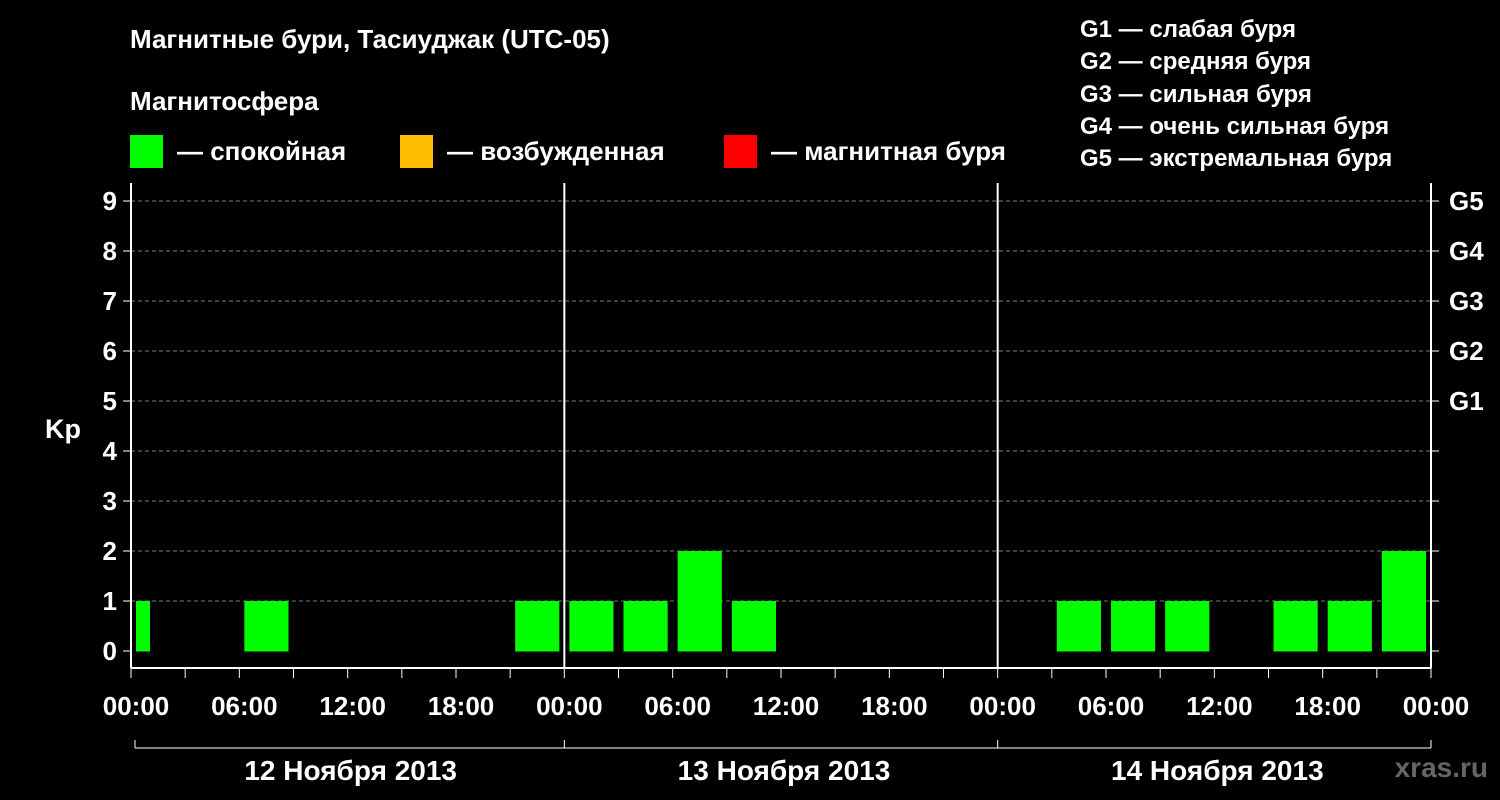 The image size is (1500, 800). What do you see at coordinates (1466, 401) in the screenshot?
I see `g-tick-label: G1` at bounding box center [1466, 401].